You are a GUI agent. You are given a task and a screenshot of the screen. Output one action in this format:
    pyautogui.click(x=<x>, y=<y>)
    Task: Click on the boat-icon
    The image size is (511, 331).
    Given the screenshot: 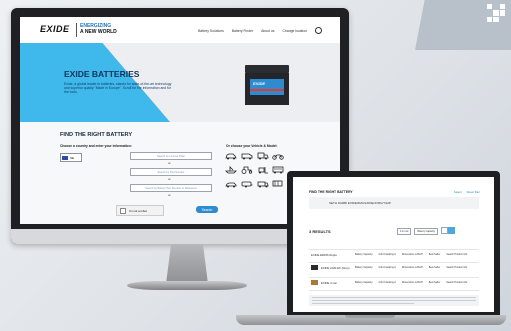 What is the action you would take?
    pyautogui.click(x=231, y=170)
    